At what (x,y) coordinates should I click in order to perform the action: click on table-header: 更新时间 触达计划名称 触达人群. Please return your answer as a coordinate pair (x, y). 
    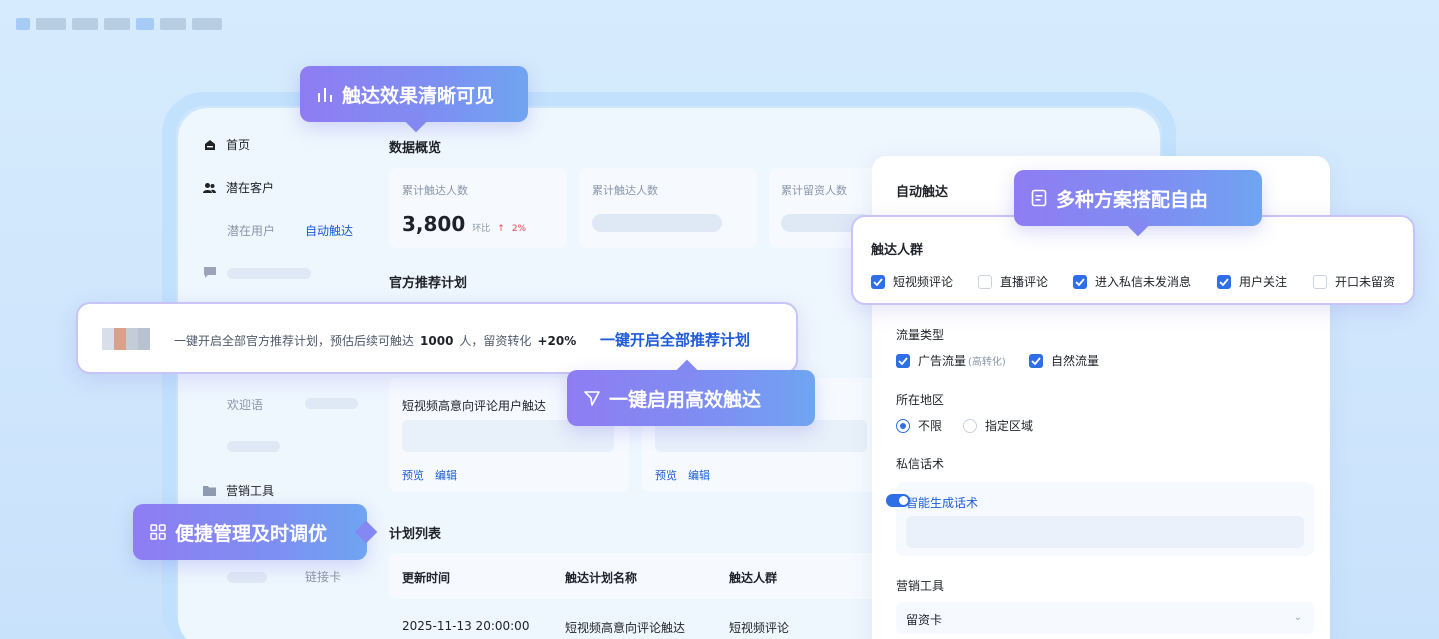
    Looking at the image, I should click on (634, 576).